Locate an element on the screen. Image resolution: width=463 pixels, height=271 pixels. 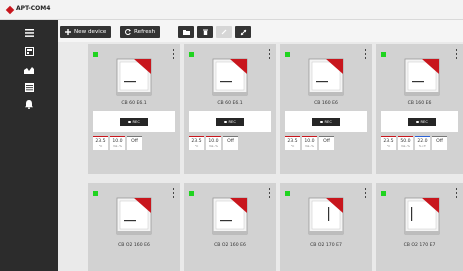
reading-humidity: 22.0 % r.F. is located at coordinates (422, 143).